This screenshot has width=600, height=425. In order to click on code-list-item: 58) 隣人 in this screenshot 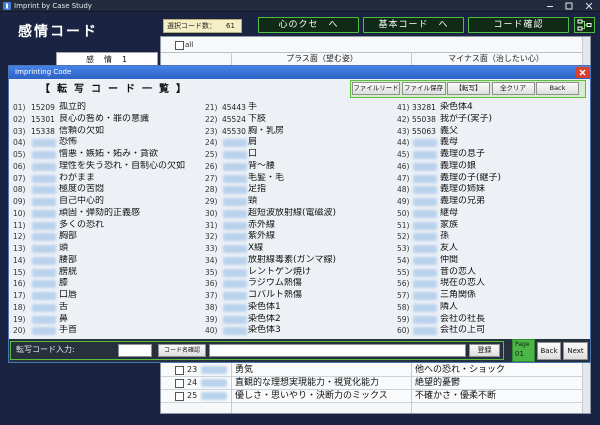, I will do `click(492, 308)`.